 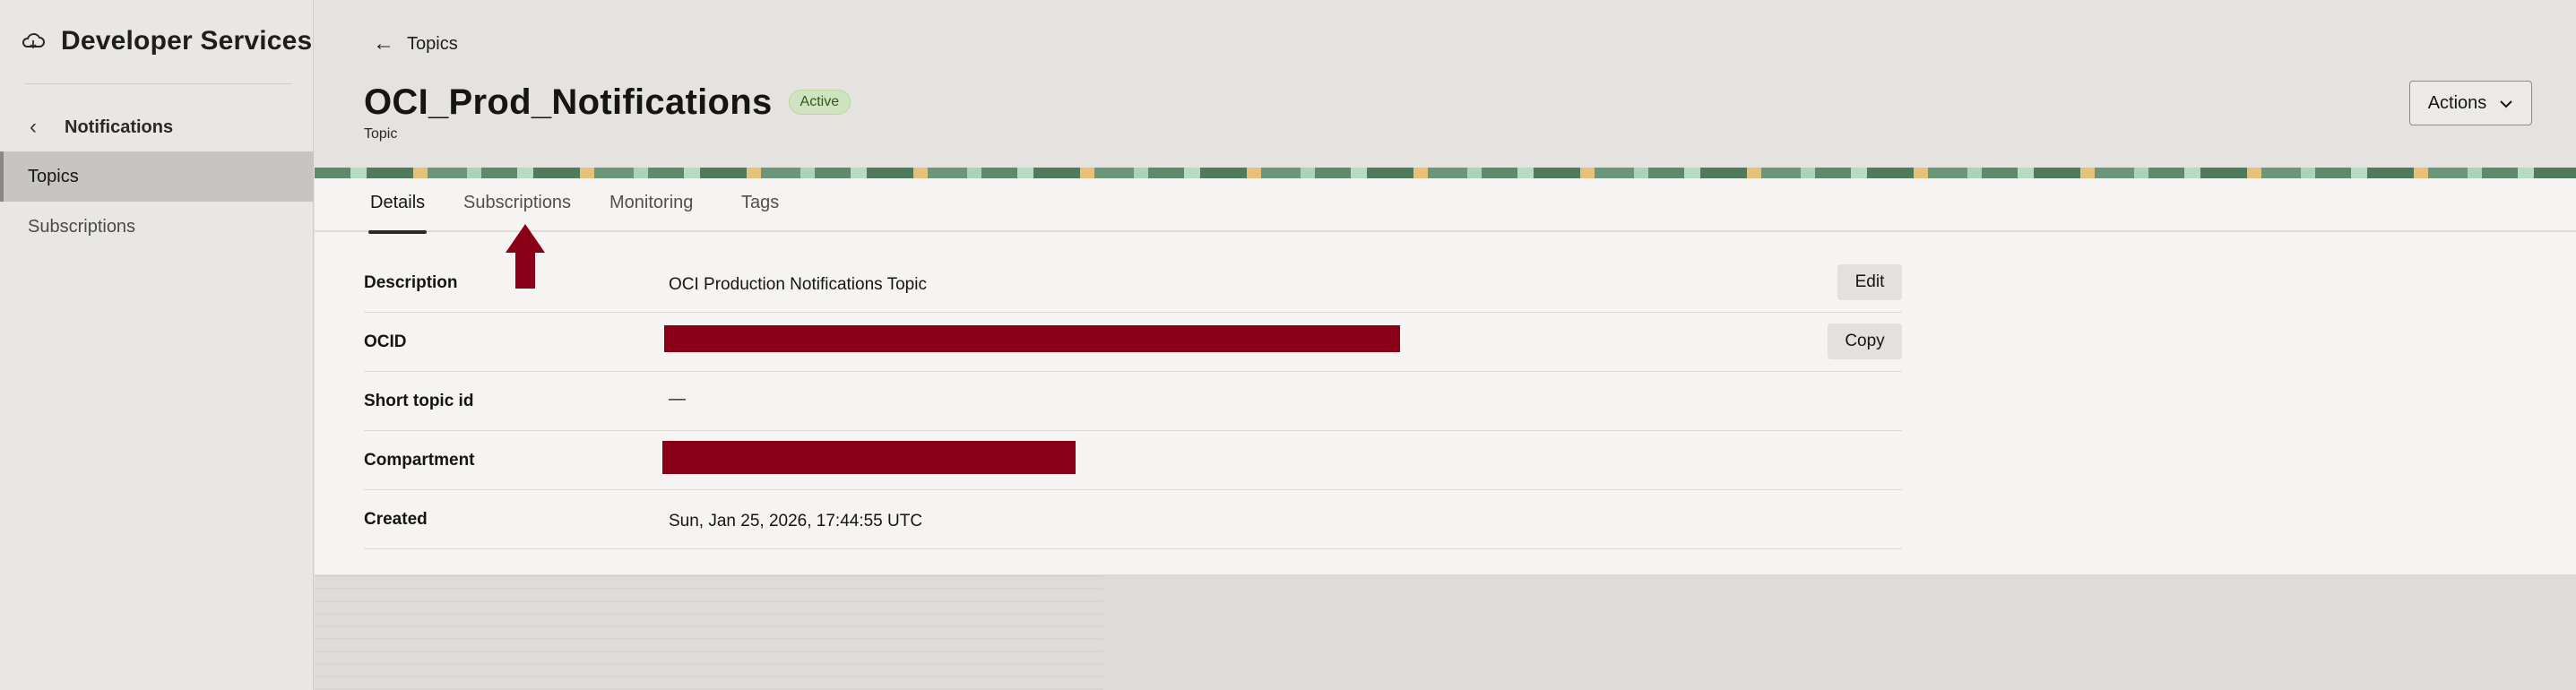 What do you see at coordinates (798, 284) in the screenshot?
I see `description-value: OCI Production Notifications Topic` at bounding box center [798, 284].